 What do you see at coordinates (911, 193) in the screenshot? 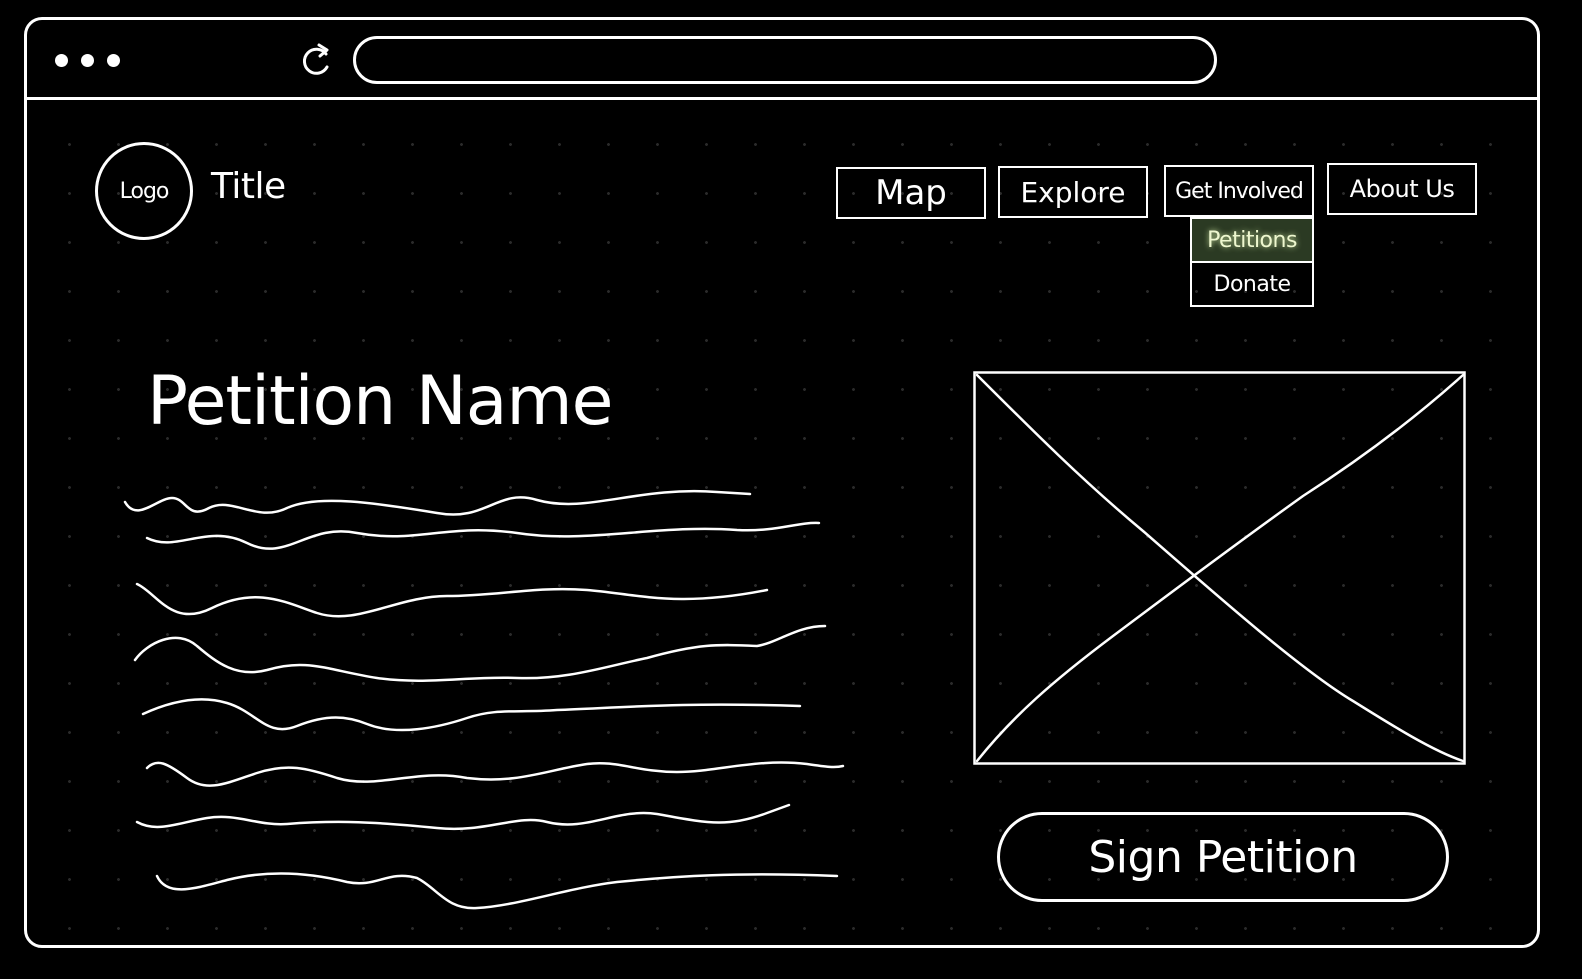
I see `nav-item-map: Map` at bounding box center [911, 193].